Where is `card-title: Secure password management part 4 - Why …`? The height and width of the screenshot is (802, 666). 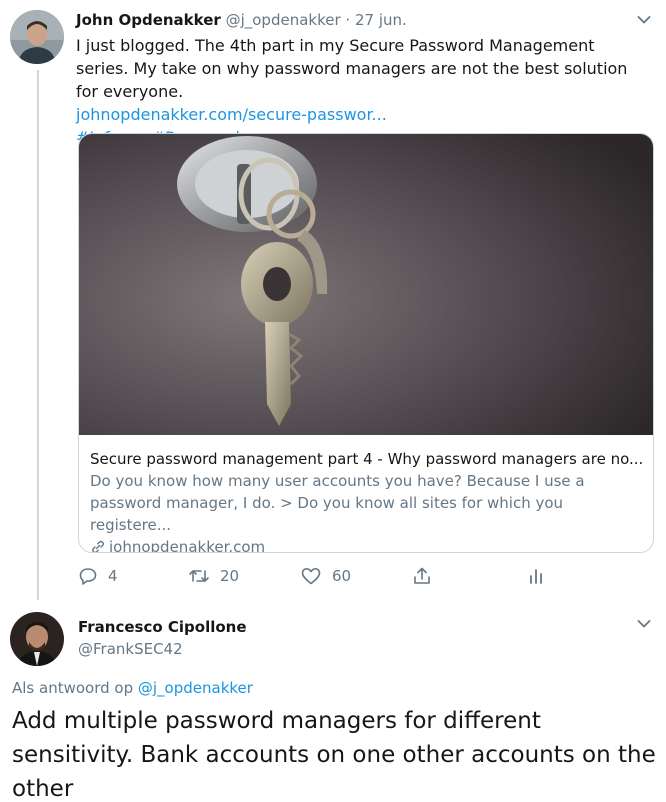 card-title: Secure password management part 4 - Why … is located at coordinates (366, 459).